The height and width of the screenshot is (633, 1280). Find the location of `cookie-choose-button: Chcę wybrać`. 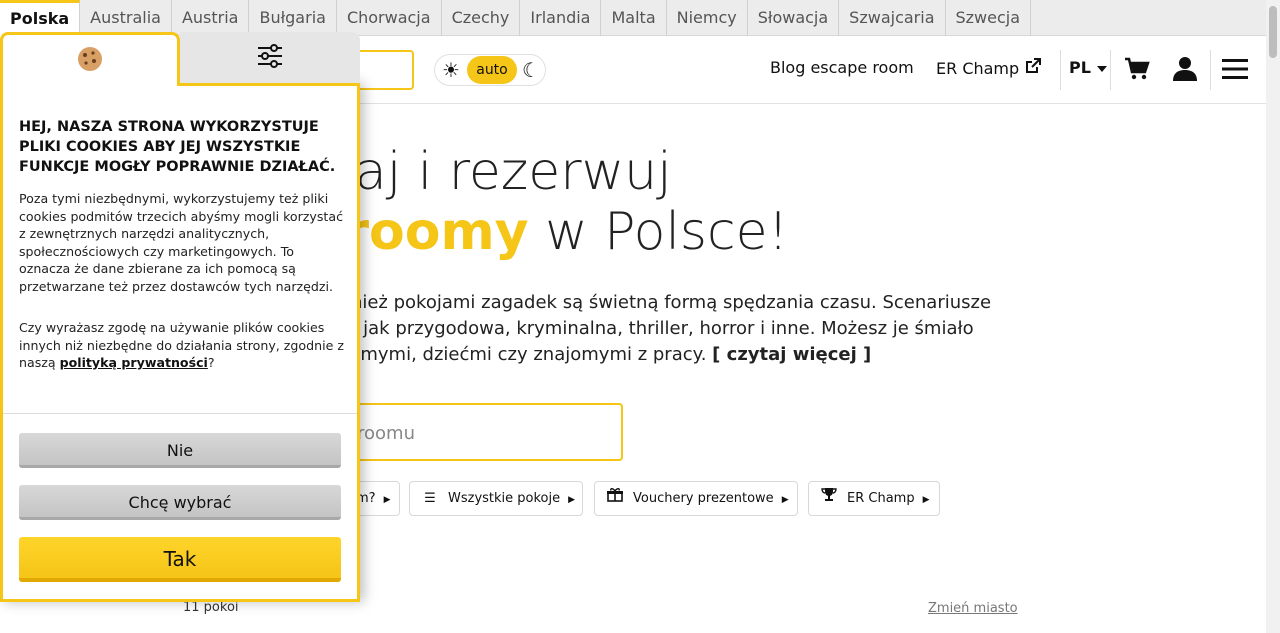

cookie-choose-button: Chcę wybrać is located at coordinates (180, 502).